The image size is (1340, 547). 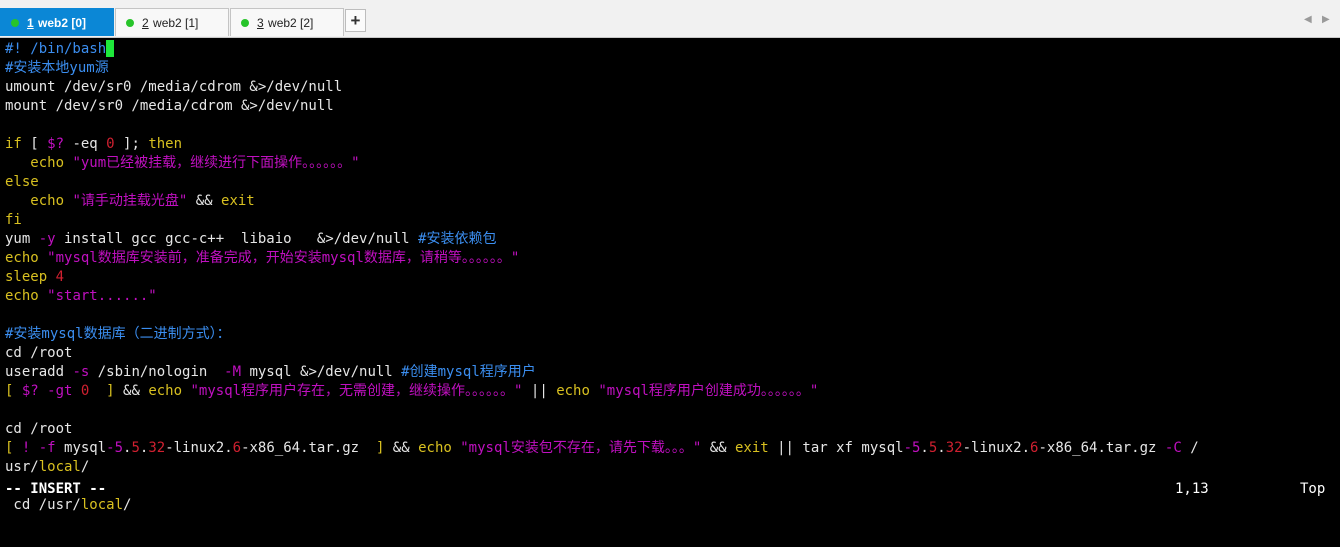 What do you see at coordinates (457, 239) in the screenshot?
I see `code-token: #安装依赖包` at bounding box center [457, 239].